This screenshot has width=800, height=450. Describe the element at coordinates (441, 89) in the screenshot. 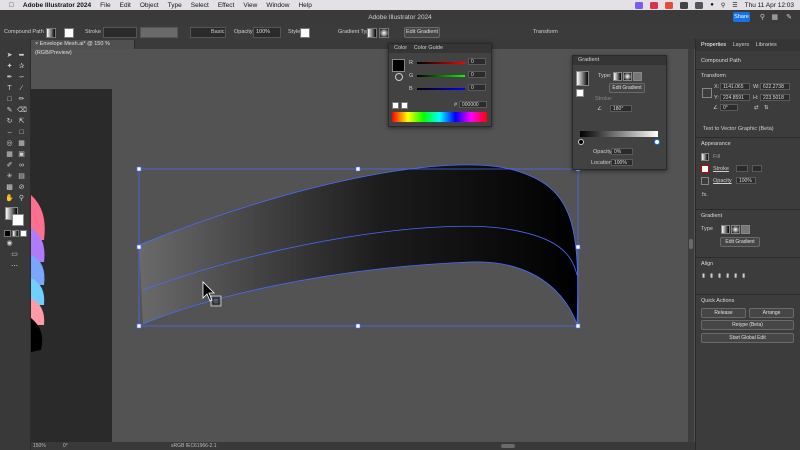

I see `blue-slider` at that location.